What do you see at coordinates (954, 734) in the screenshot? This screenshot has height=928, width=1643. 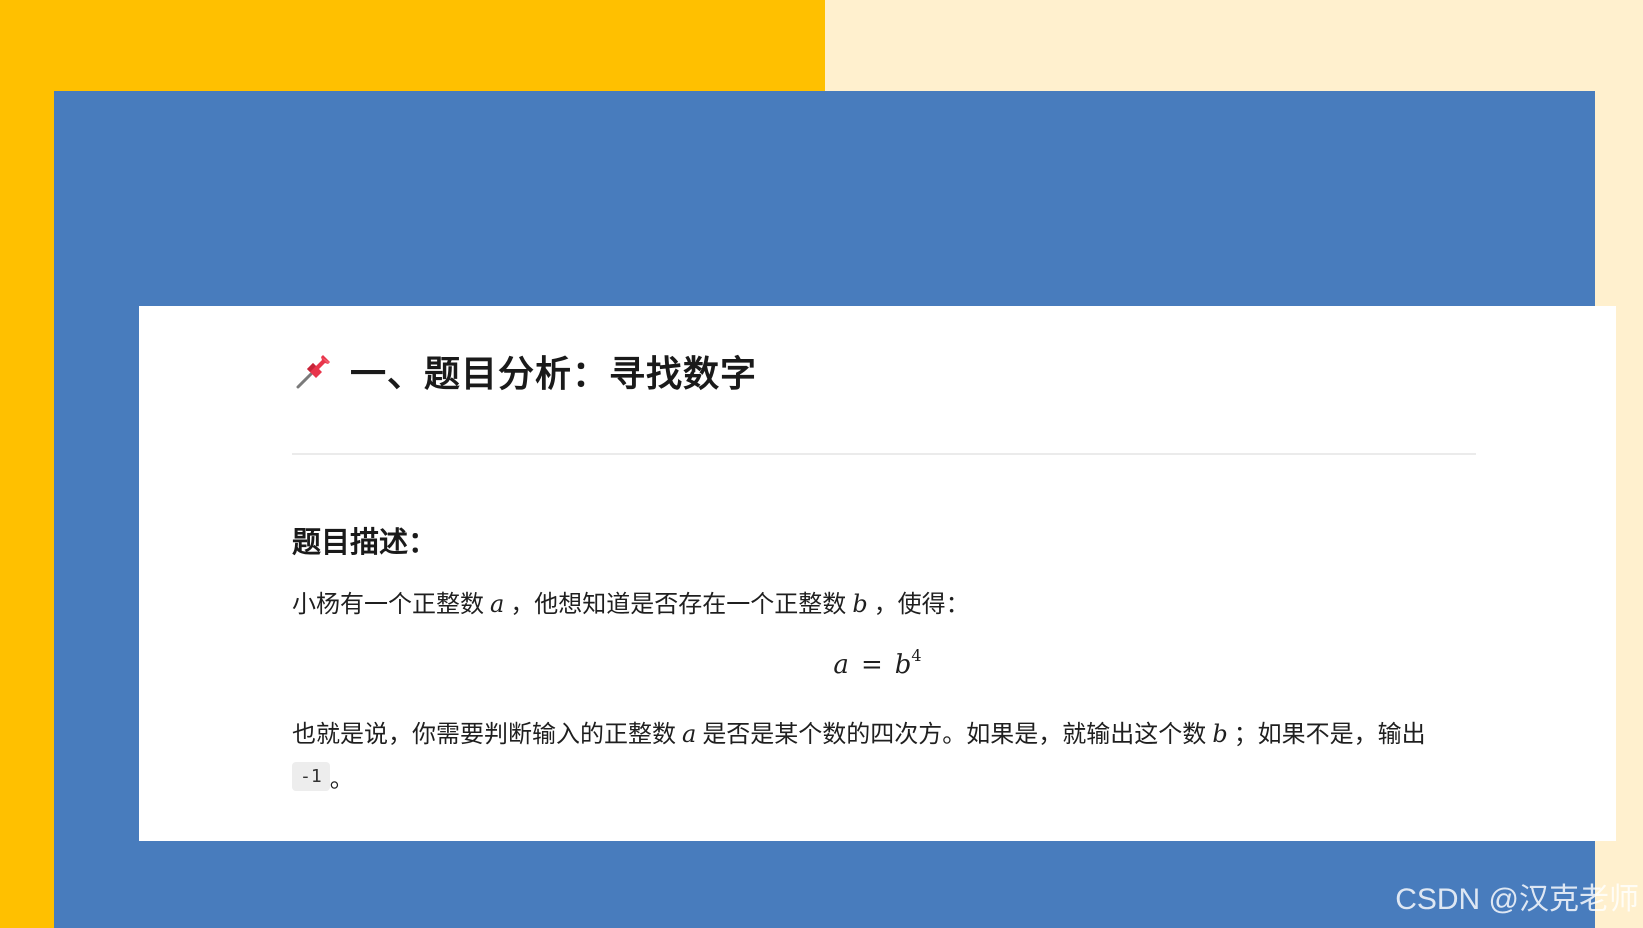 I see `paragraph-text: 是否是某个数的四次方。如果是，就输出这个数` at bounding box center [954, 734].